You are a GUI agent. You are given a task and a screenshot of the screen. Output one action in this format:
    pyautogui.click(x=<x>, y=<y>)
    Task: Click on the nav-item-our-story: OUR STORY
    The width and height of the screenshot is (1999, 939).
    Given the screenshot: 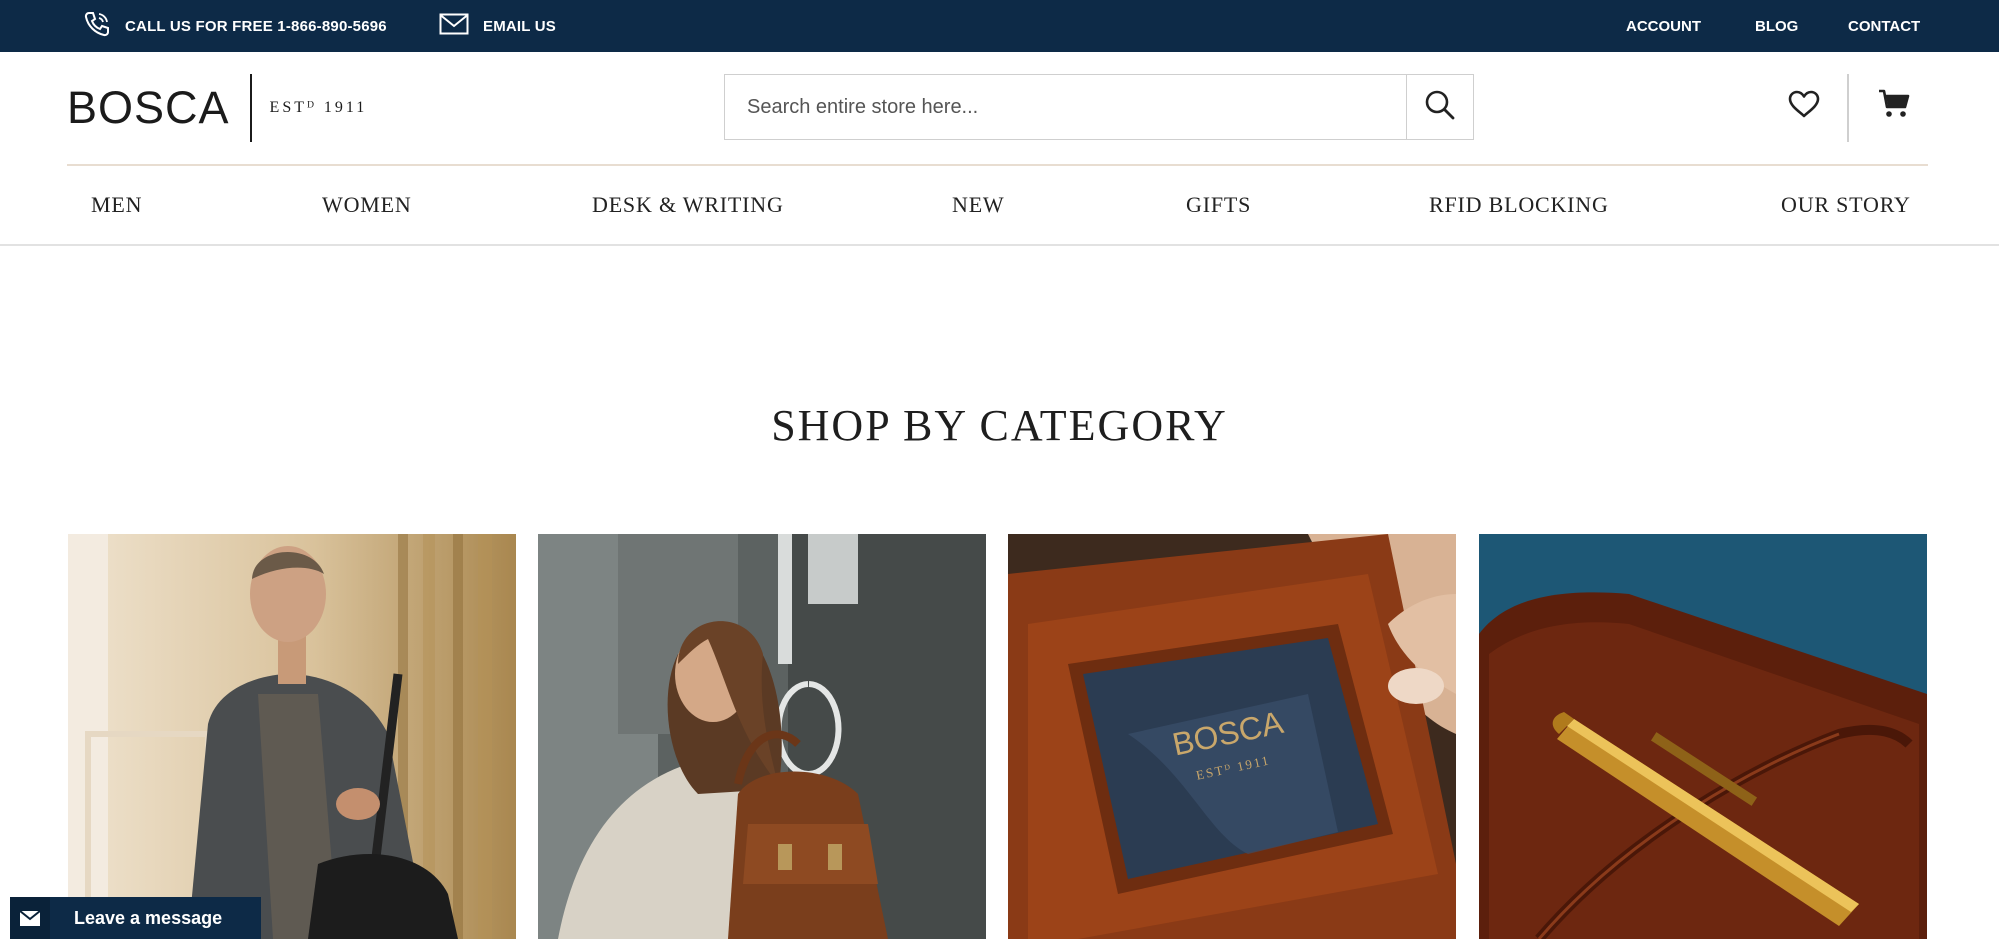 What is the action you would take?
    pyautogui.click(x=1846, y=205)
    